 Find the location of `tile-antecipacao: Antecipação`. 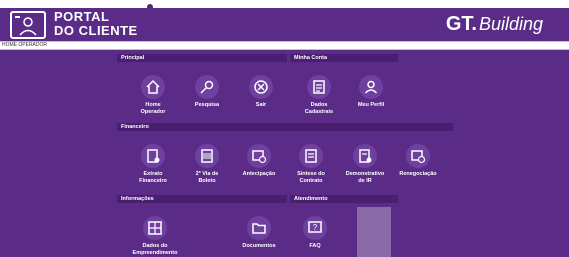

tile-antecipacao: Antecipação is located at coordinates (259, 161).